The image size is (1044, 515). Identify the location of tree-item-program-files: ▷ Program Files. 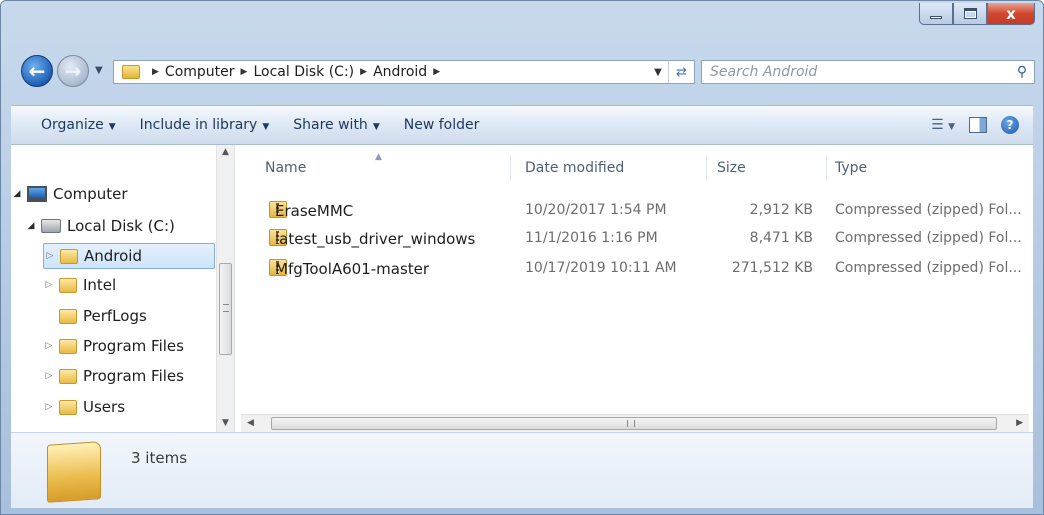
(129, 346).